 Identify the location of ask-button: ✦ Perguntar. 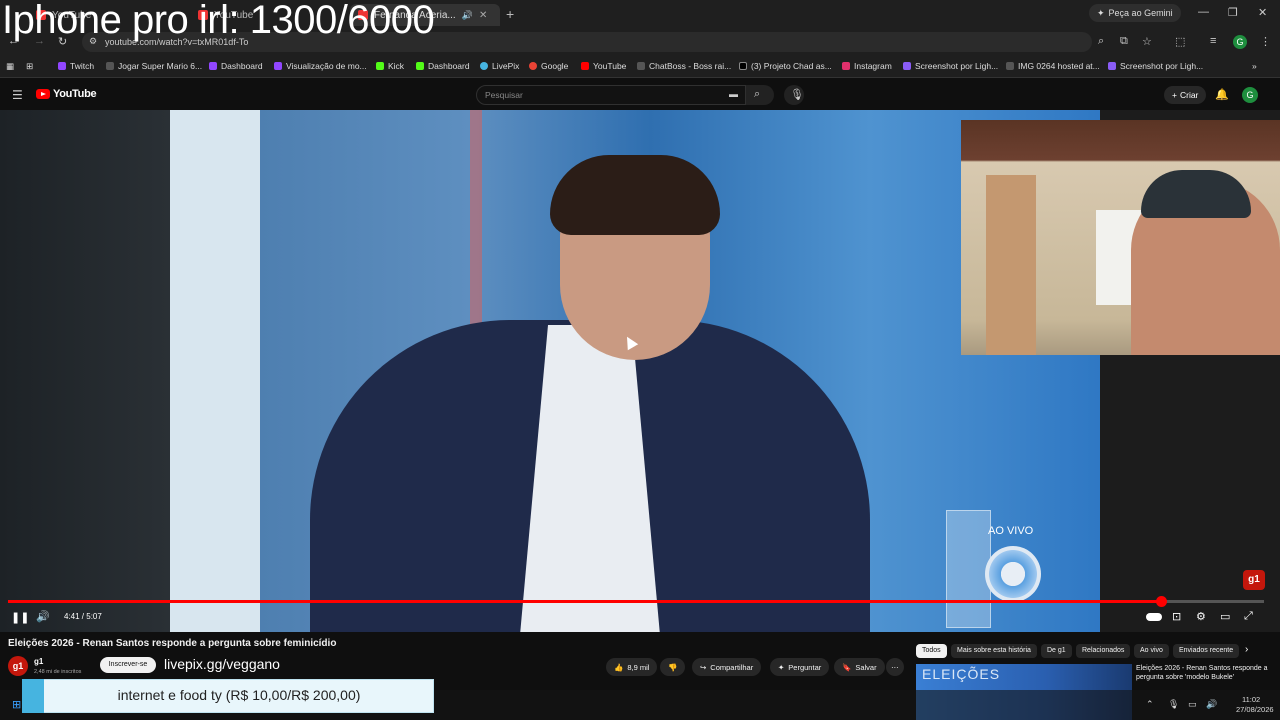
(800, 667).